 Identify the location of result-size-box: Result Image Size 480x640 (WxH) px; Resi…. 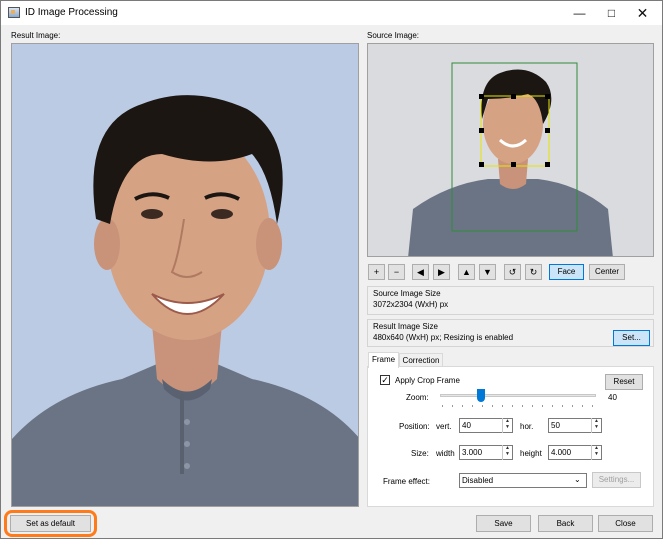
(510, 333).